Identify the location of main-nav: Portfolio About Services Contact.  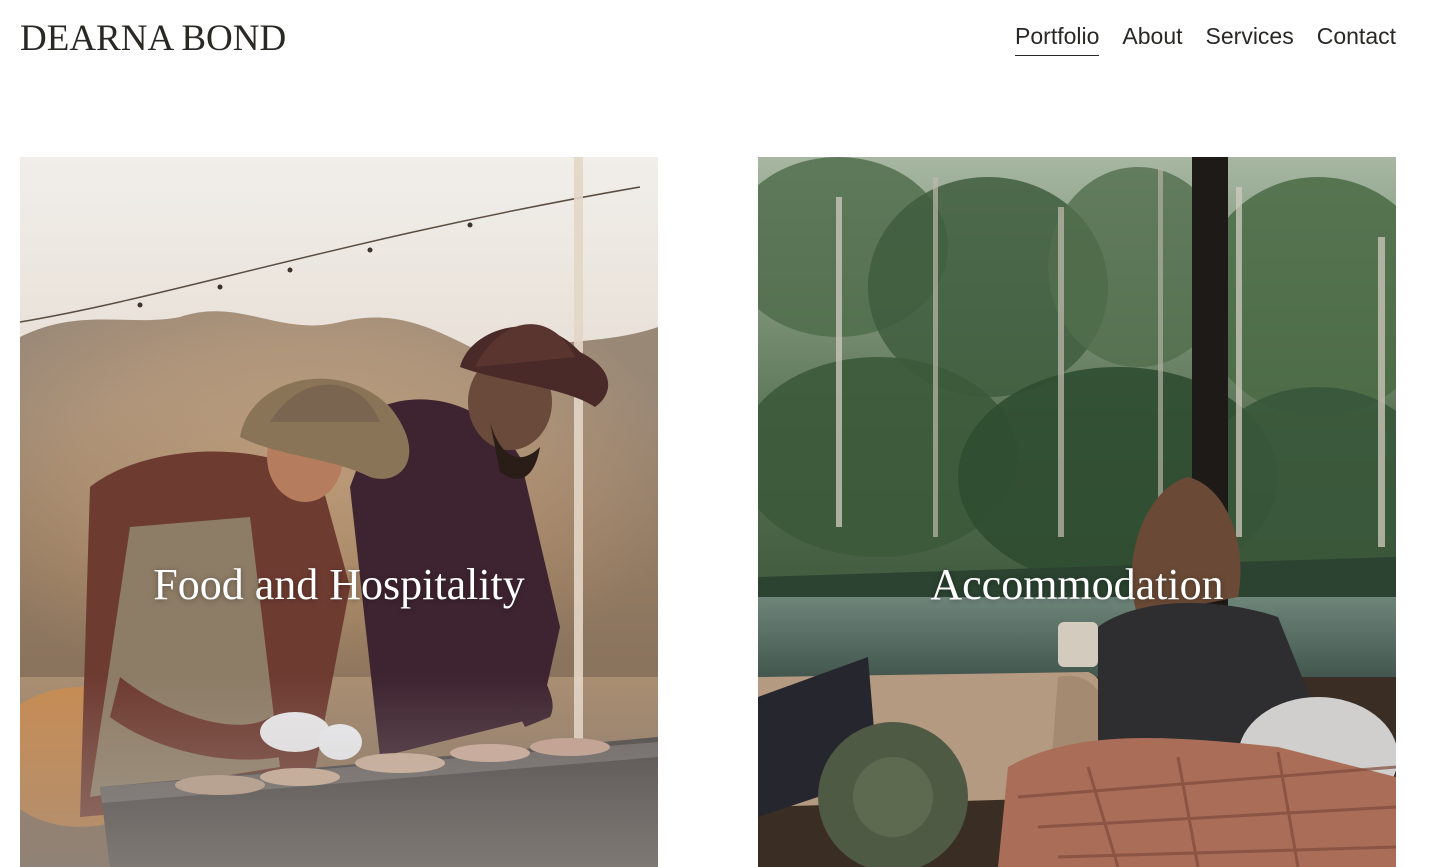
(1205, 38).